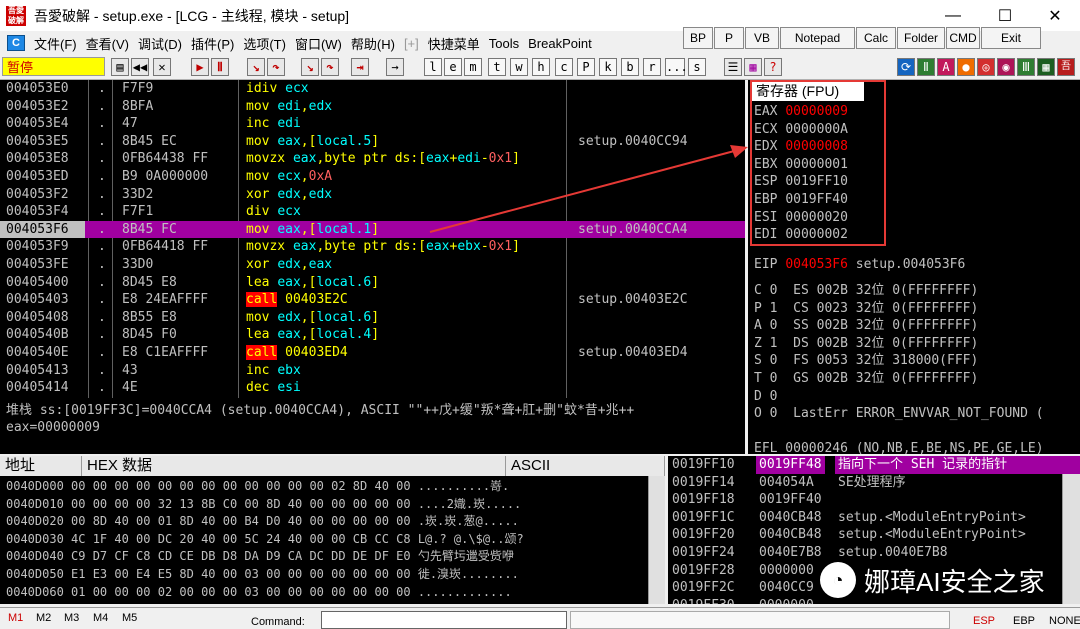 Image resolution: width=1080 pixels, height=629 pixels. What do you see at coordinates (373, 43) in the screenshot?
I see `menu-help: 帮助(H)` at bounding box center [373, 43].